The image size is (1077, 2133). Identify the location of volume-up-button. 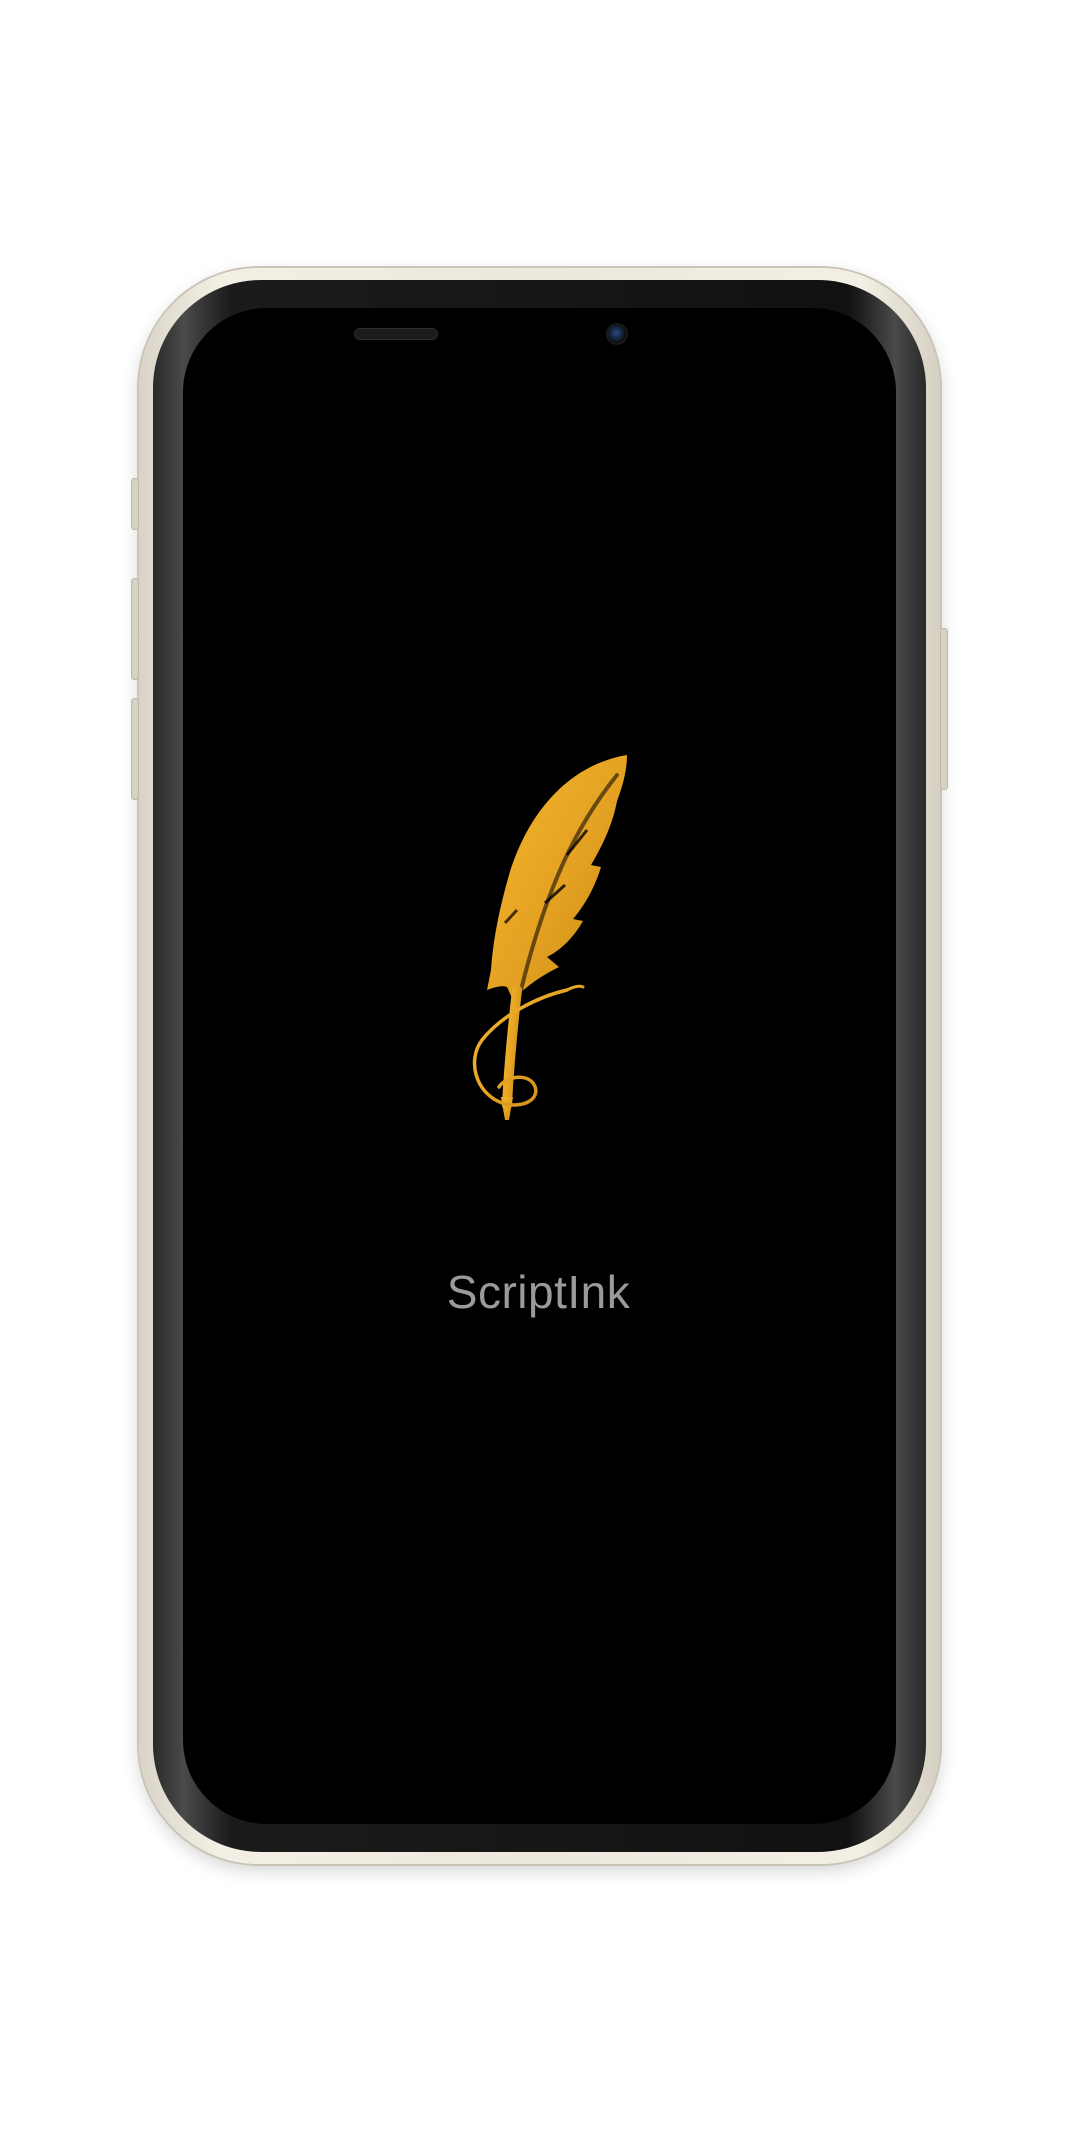
(135, 629).